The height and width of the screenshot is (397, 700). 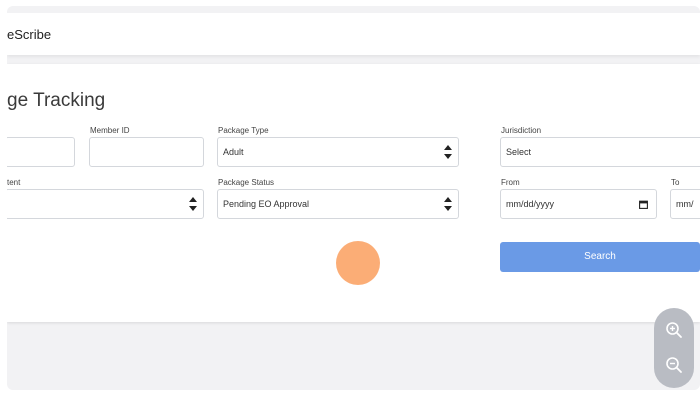 I want to click on jurisdiction-label: Jurisdiction, so click(x=521, y=130).